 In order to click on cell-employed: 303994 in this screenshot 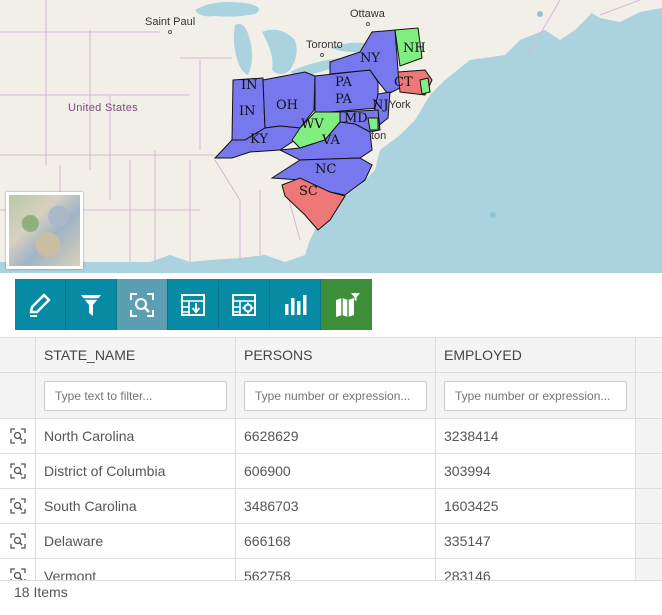, I will do `click(536, 471)`.